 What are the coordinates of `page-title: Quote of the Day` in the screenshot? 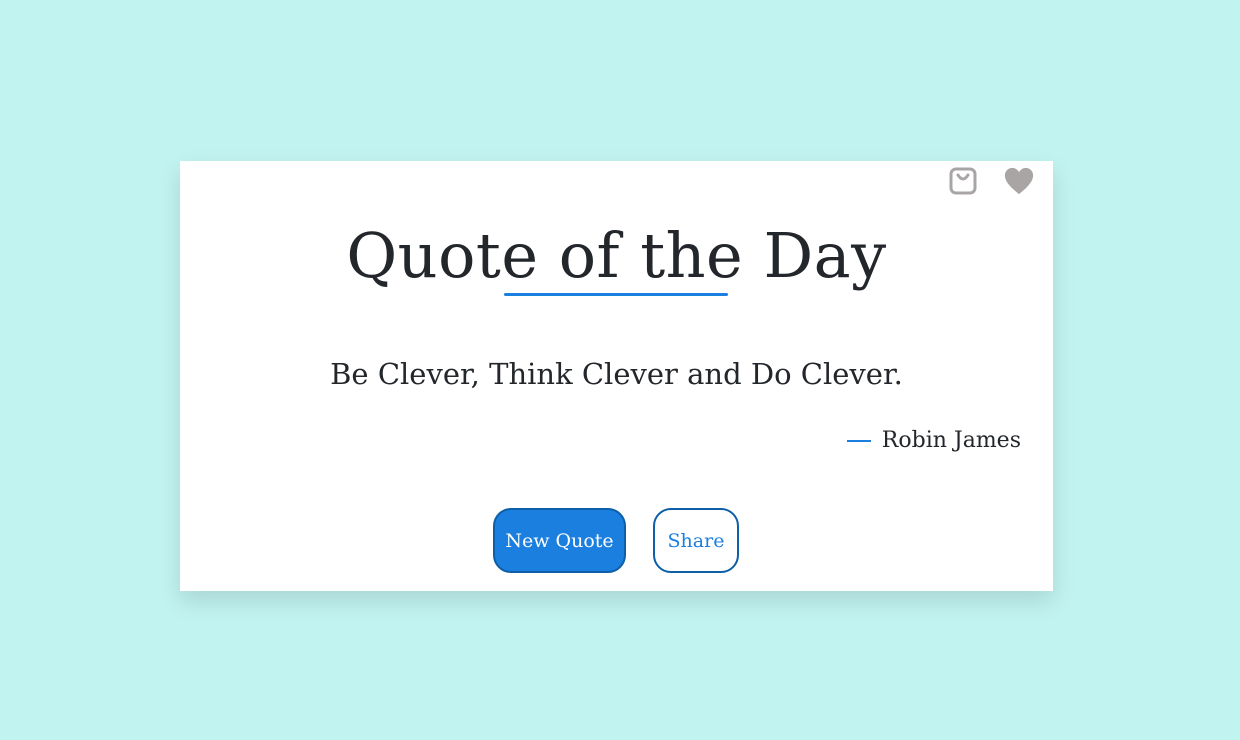 It's located at (616, 255).